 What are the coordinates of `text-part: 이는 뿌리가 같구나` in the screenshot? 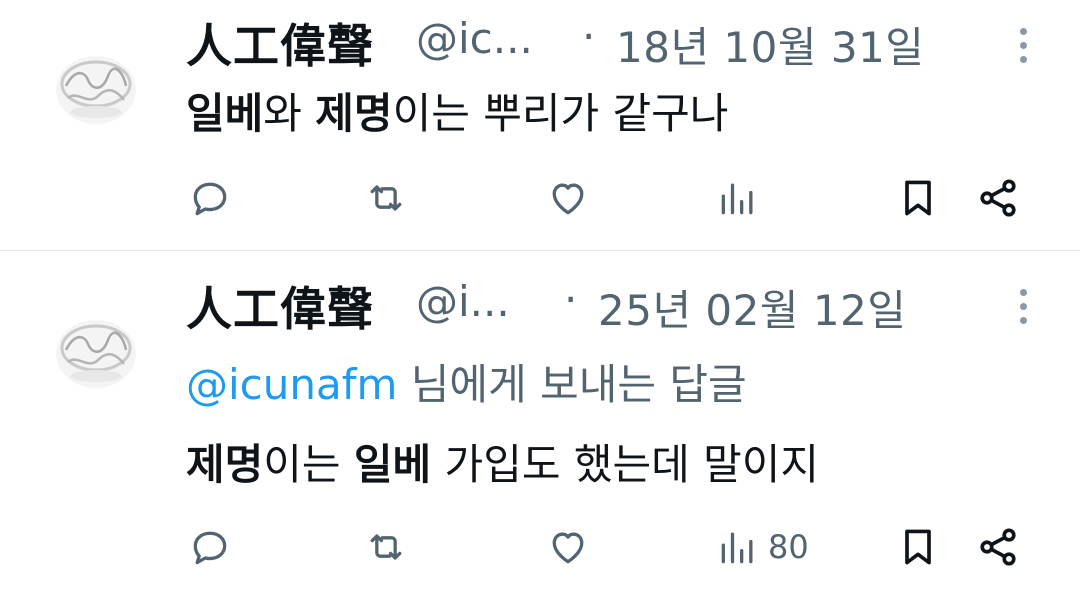 It's located at (560, 113).